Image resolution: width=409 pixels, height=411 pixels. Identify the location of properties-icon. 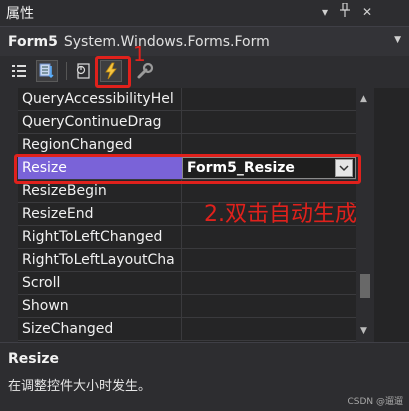
(83, 71).